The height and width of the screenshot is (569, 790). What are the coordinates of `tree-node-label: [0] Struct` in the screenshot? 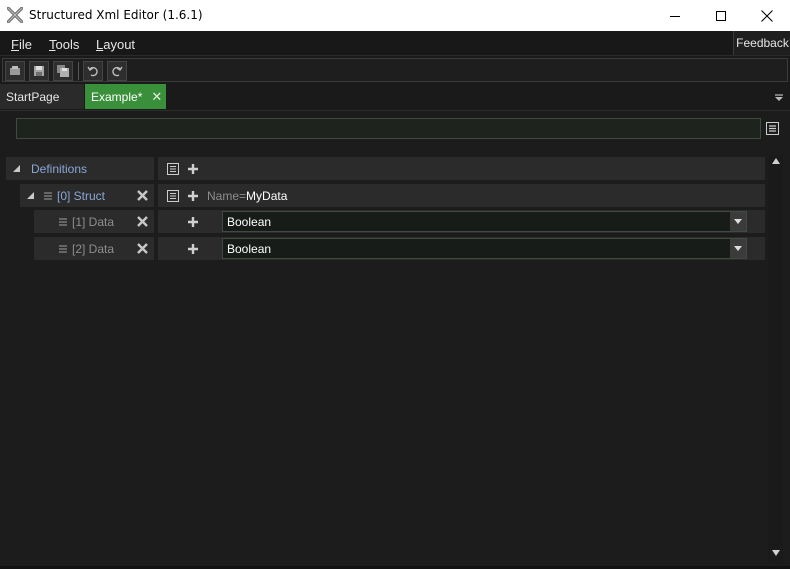 It's located at (81, 195).